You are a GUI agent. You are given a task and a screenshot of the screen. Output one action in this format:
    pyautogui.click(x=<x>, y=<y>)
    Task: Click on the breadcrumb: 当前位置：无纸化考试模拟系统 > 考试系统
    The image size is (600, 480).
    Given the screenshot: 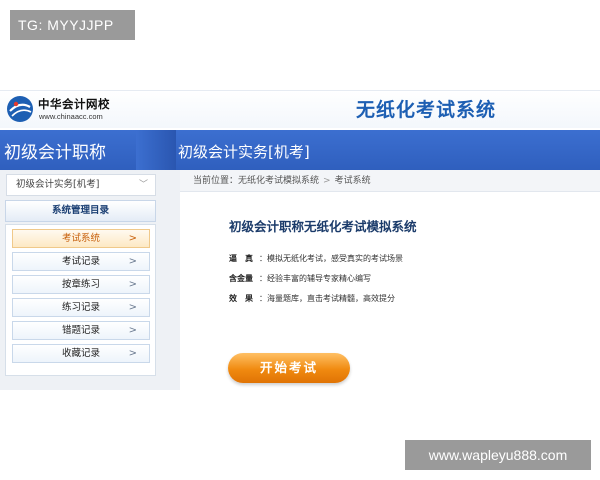 What is the action you would take?
    pyautogui.click(x=390, y=181)
    